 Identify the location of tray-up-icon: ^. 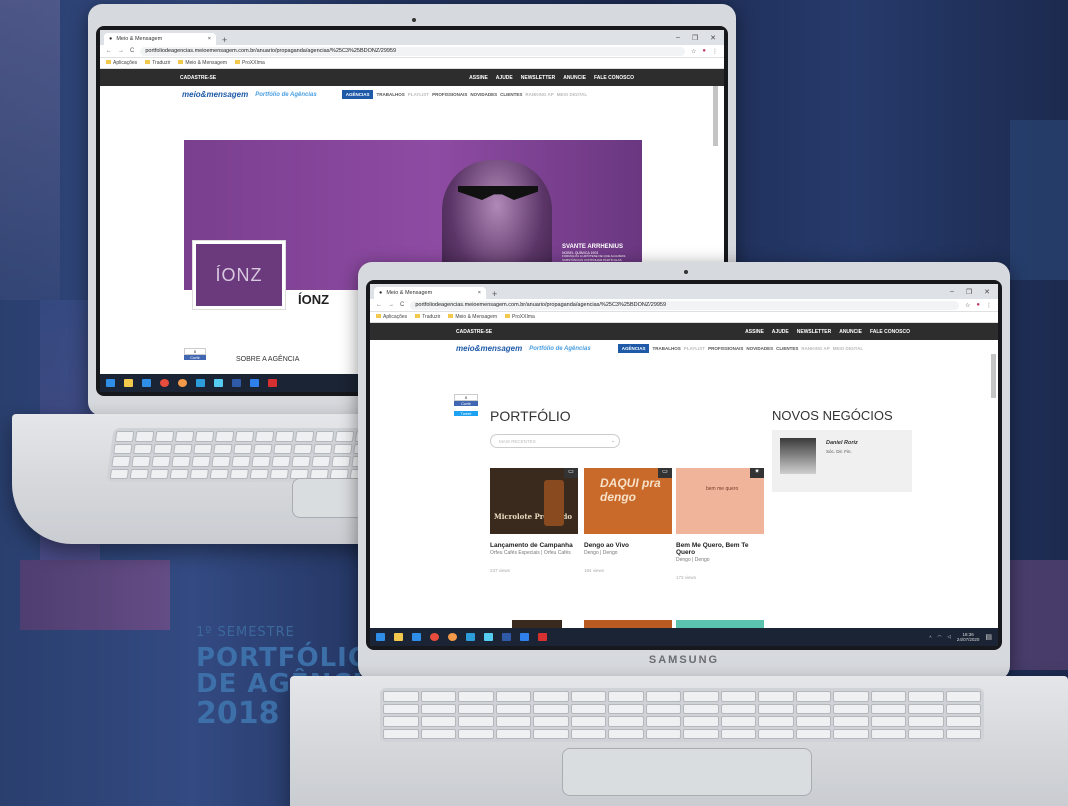
(930, 637).